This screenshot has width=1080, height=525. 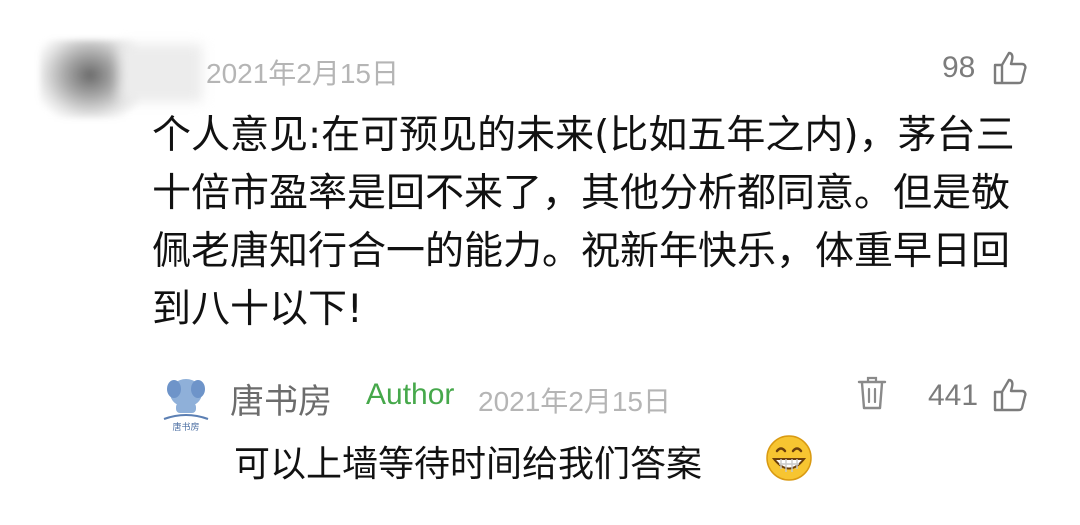 What do you see at coordinates (185, 427) in the screenshot?
I see `avatar-caption: 唐书房` at bounding box center [185, 427].